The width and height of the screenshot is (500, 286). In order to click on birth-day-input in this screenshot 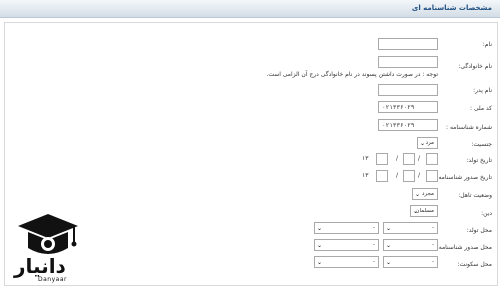, I will do `click(432, 159)`.